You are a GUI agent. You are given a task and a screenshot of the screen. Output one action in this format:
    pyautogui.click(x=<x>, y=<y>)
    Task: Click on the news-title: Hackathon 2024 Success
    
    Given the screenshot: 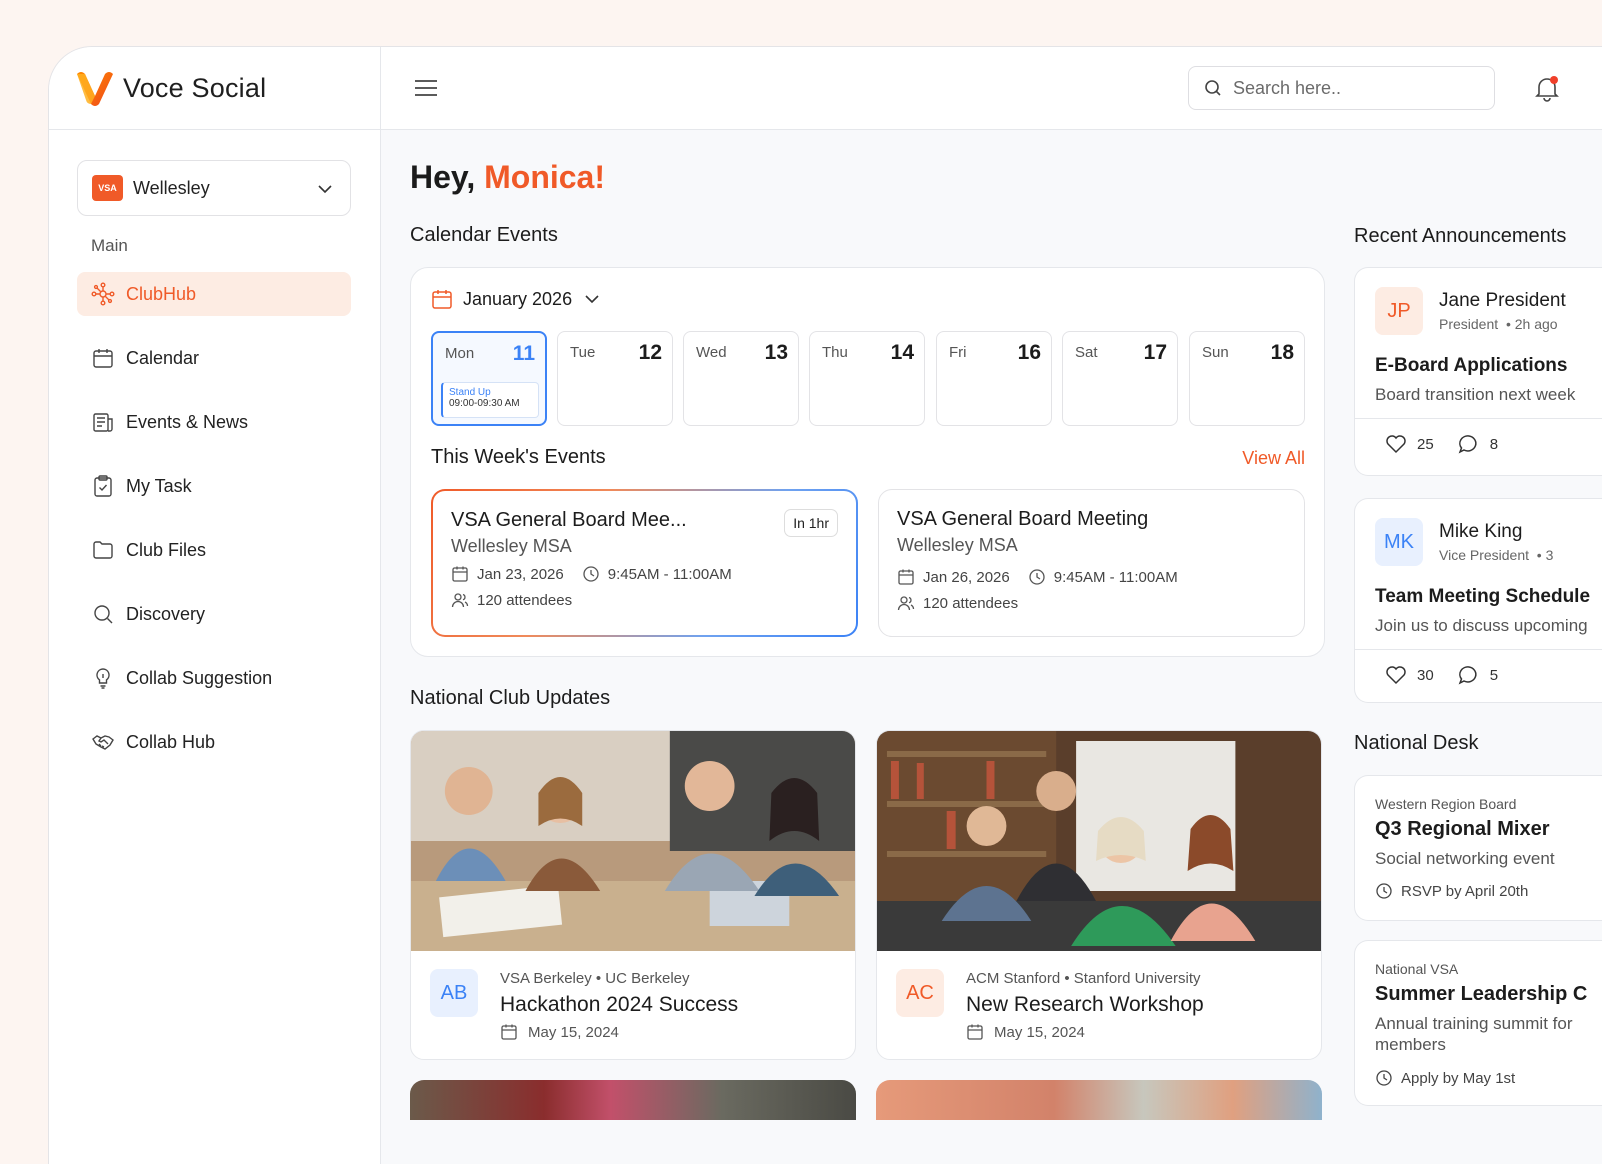 What is the action you would take?
    pyautogui.click(x=619, y=1004)
    